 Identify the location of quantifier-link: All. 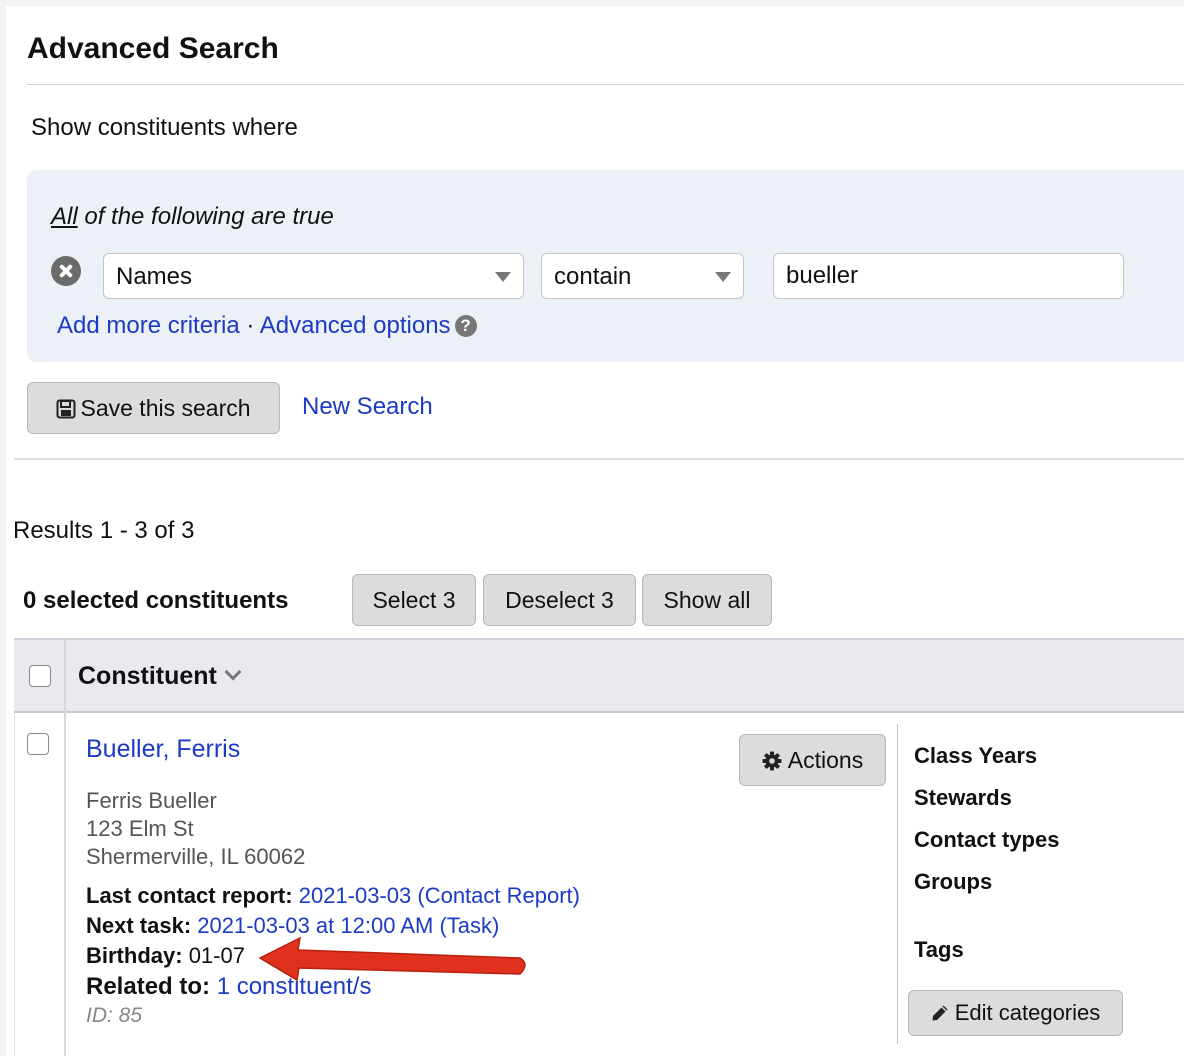
(64, 216).